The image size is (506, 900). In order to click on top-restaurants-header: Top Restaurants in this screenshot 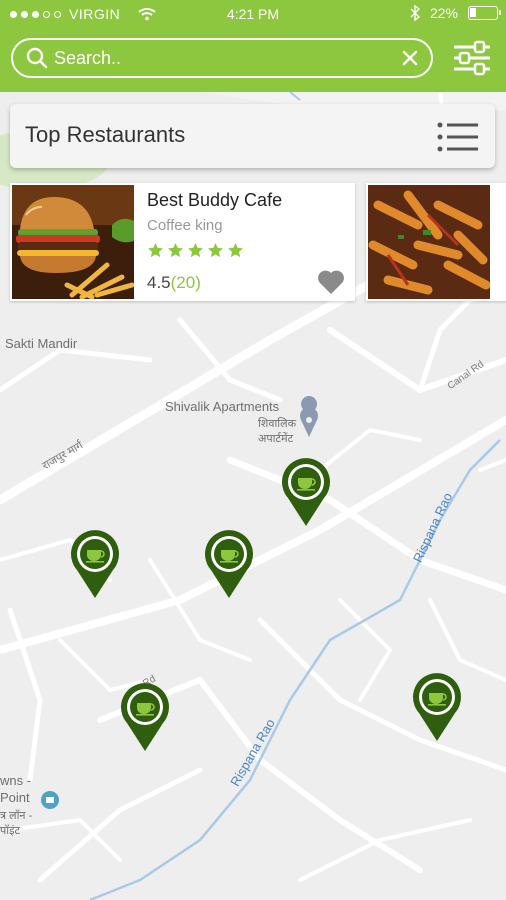, I will do `click(252, 136)`.